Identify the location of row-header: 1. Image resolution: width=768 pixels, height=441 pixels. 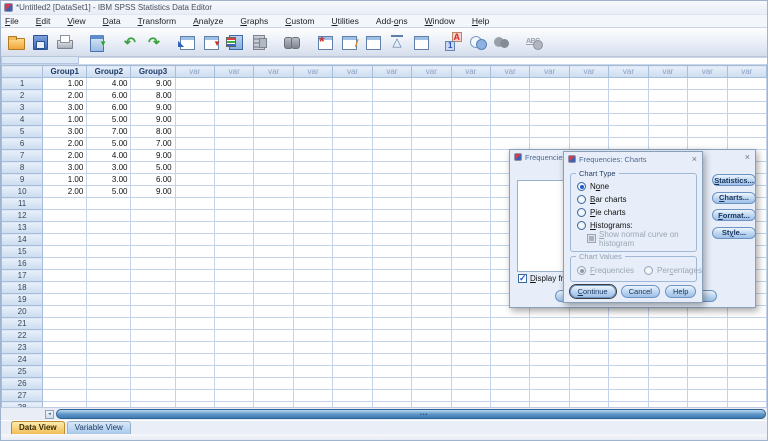
(22, 83).